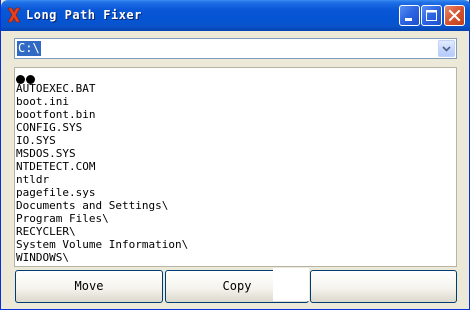 Image resolution: width=470 pixels, height=310 pixels. Describe the element at coordinates (291, 284) in the screenshot. I see `blank-overlay` at that location.